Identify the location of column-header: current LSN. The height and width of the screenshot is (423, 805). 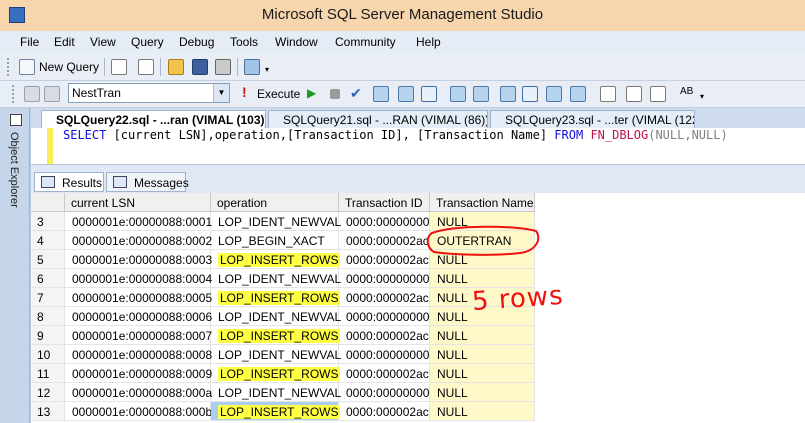
(138, 202).